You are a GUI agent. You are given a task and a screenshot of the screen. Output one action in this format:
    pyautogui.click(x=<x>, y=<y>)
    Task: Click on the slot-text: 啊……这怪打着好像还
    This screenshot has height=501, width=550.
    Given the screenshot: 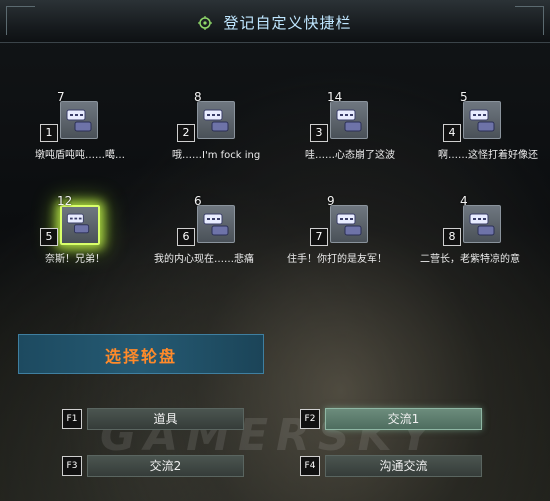 What is the action you would take?
    pyautogui.click(x=488, y=155)
    